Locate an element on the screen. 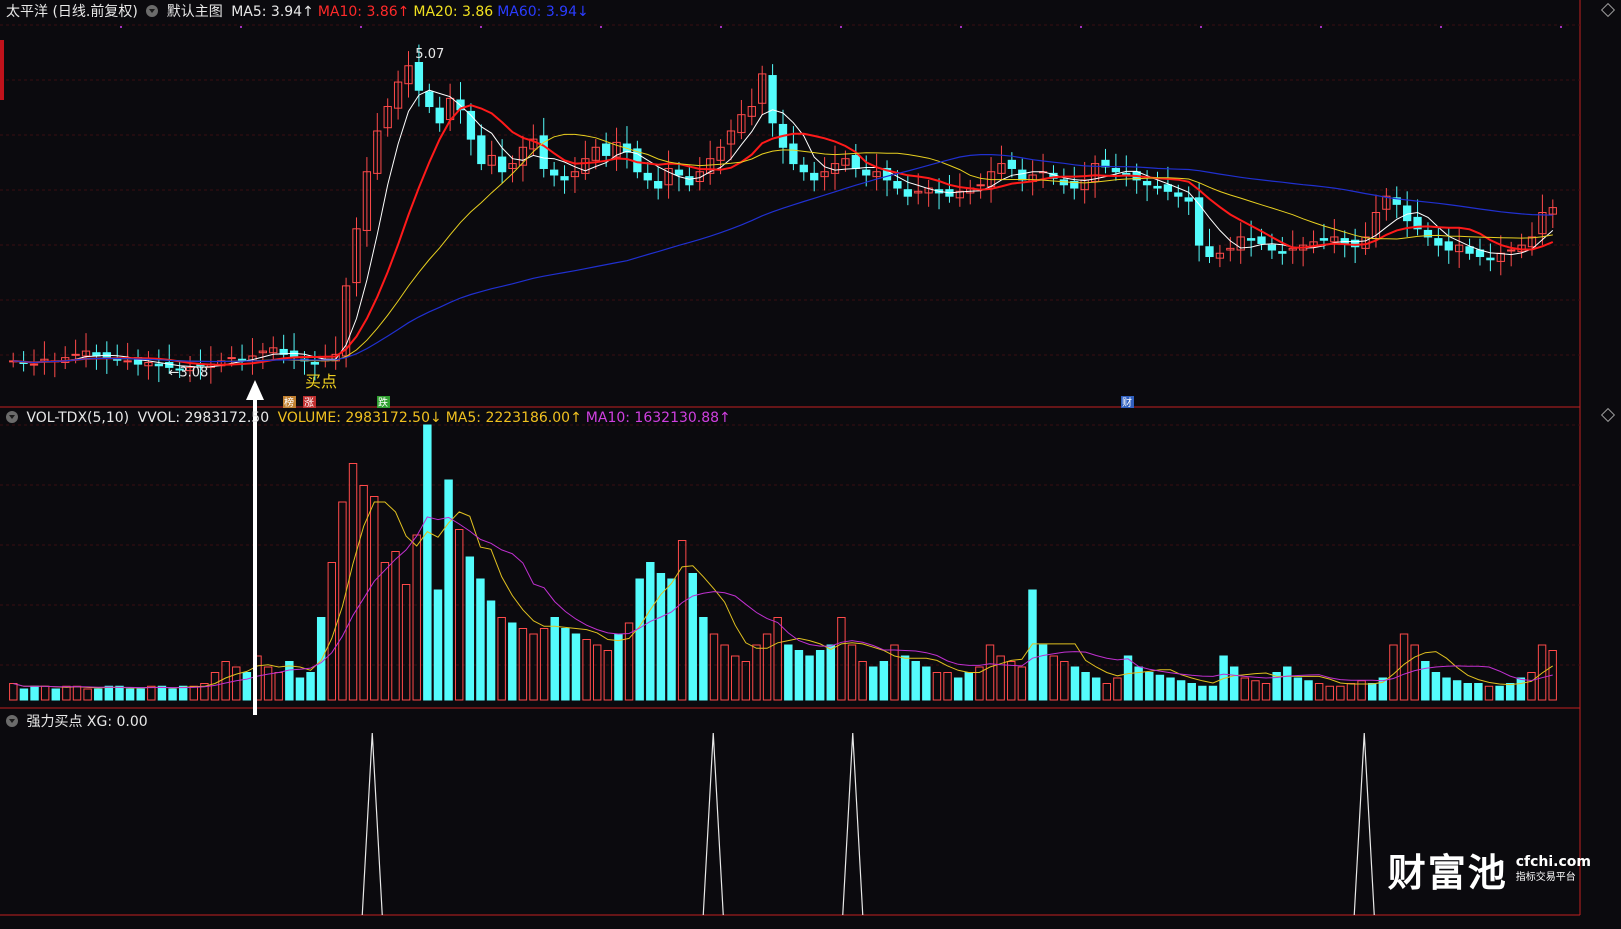 This screenshot has width=1621, height=929. price-panel-title: 太平洋 (日线.前复权) is located at coordinates (72, 12).